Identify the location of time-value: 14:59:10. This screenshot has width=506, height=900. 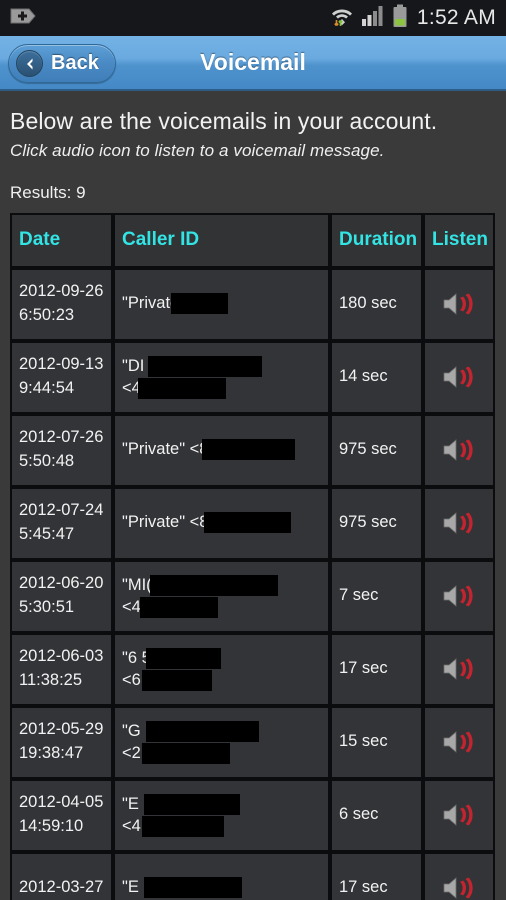
(51, 826).